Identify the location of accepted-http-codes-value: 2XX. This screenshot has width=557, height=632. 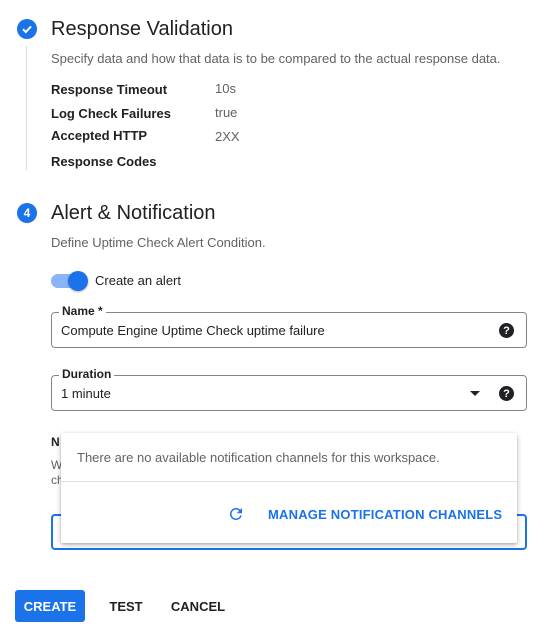
(227, 136).